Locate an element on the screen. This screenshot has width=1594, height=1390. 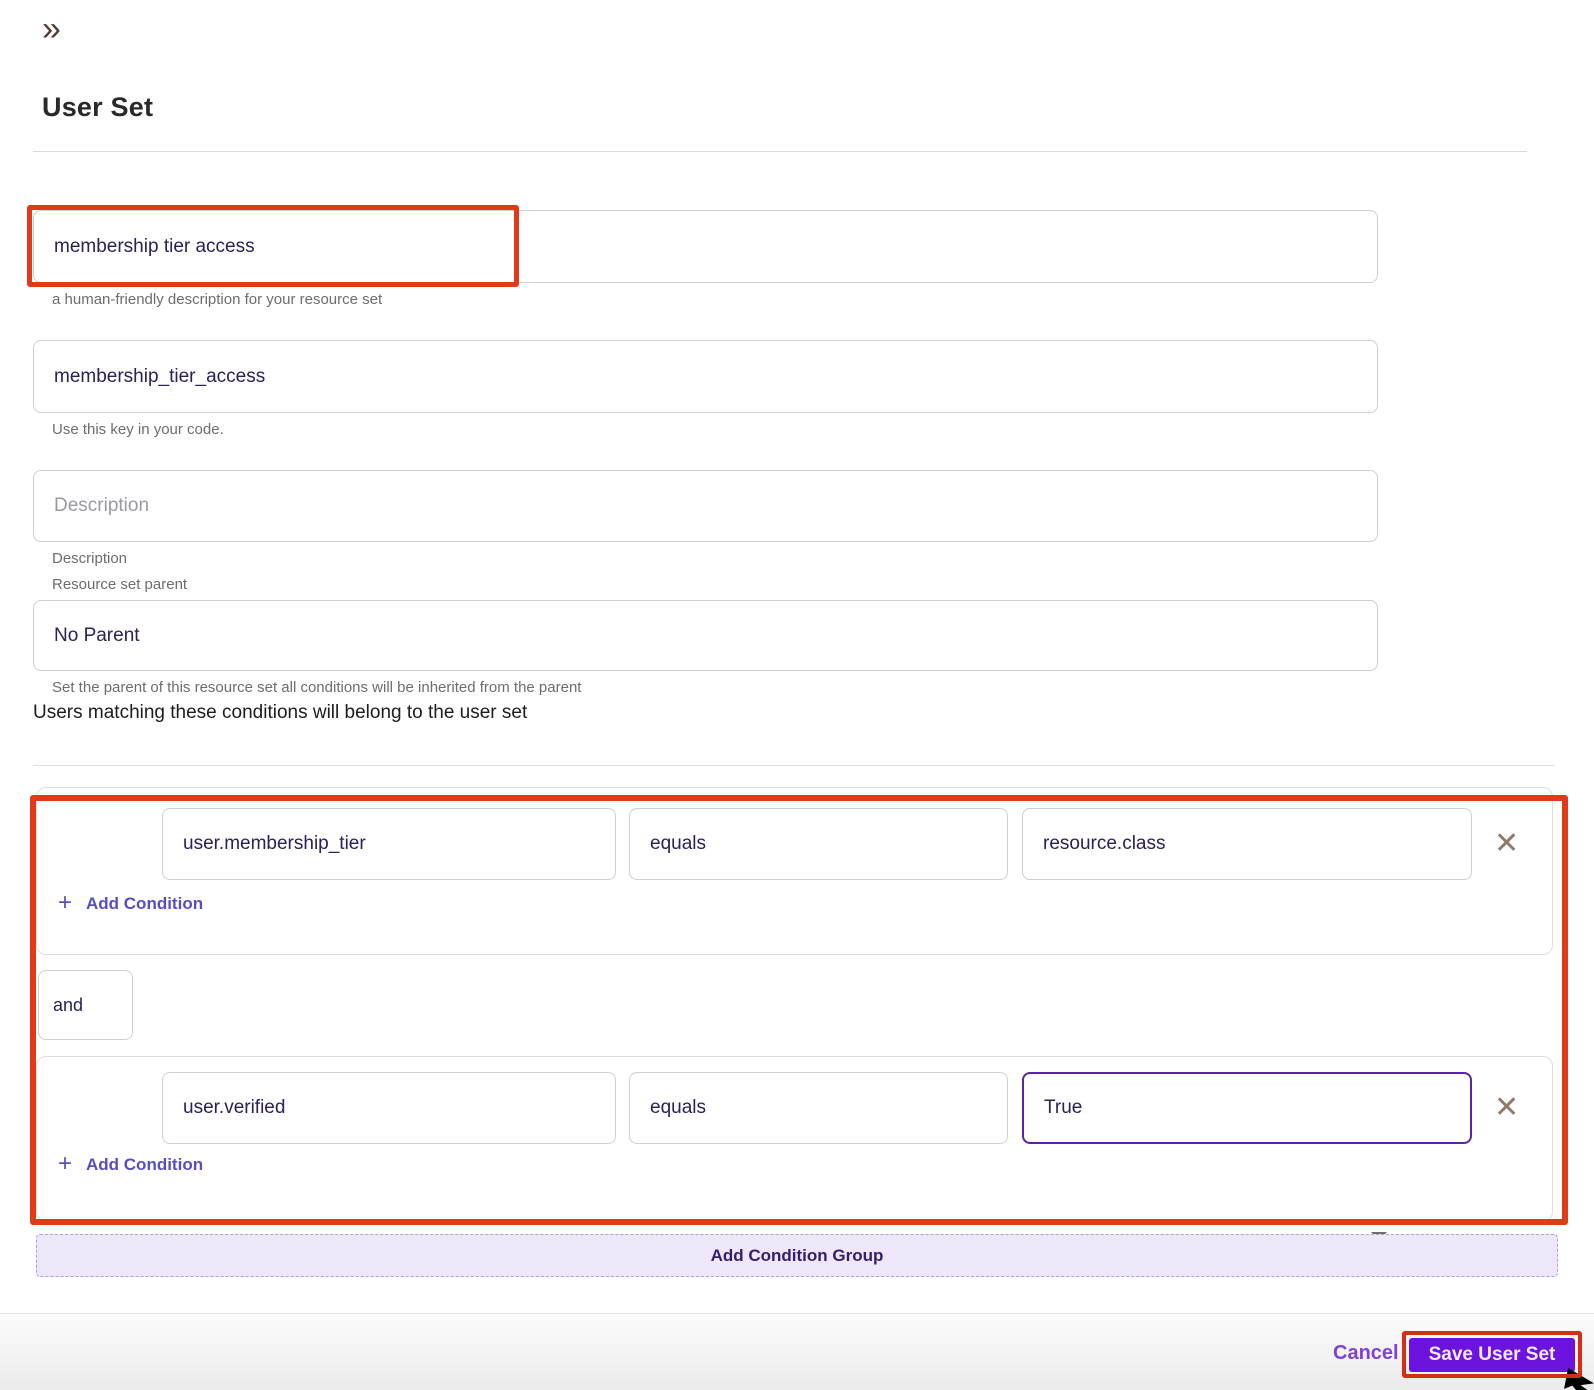
combinator-value: and is located at coordinates (68, 1004).